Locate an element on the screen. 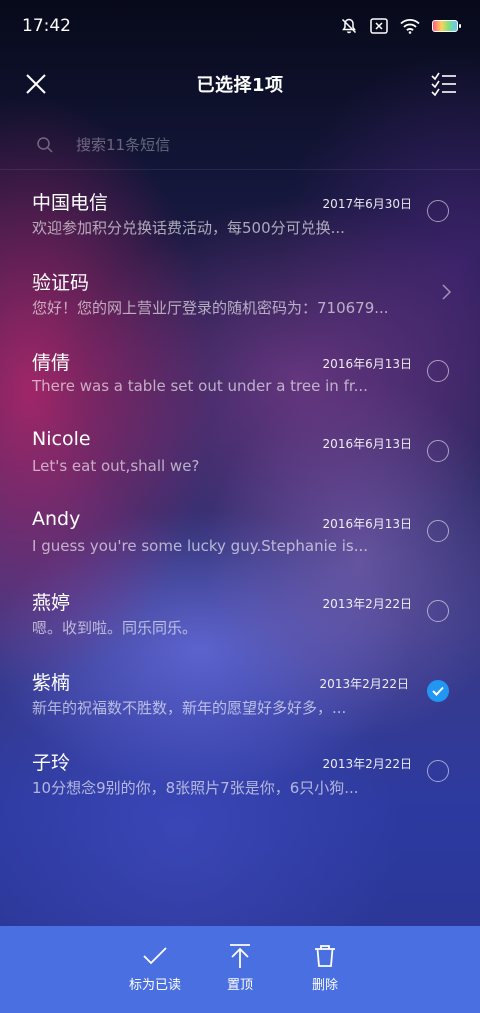 This screenshot has height=1013, width=480. pin-top-label: 置顶 is located at coordinates (239, 985).